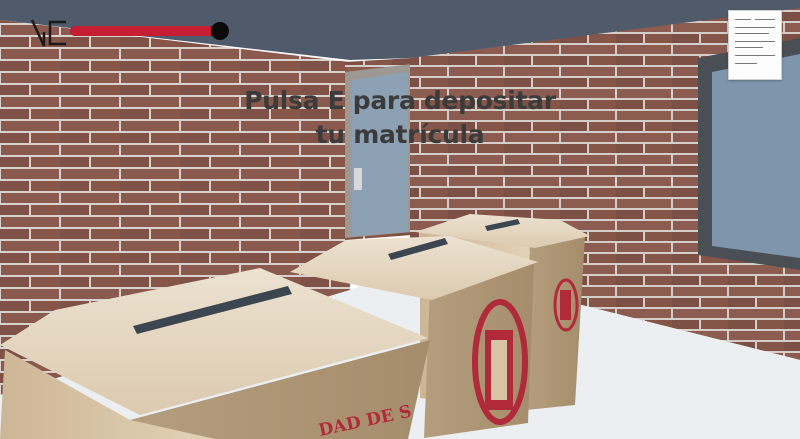  What do you see at coordinates (48, 33) in the screenshot?
I see `vc-logo-icon` at bounding box center [48, 33].